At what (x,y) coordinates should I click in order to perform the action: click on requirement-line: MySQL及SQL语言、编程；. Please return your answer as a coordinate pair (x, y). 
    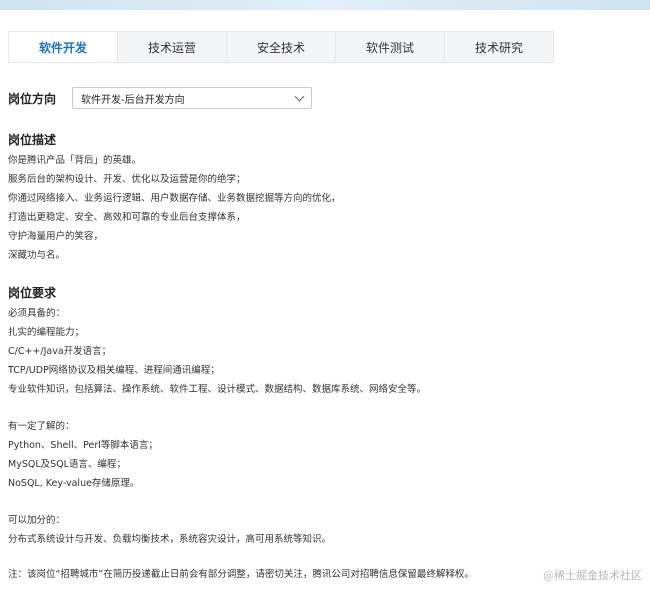
    Looking at the image, I should click on (67, 464).